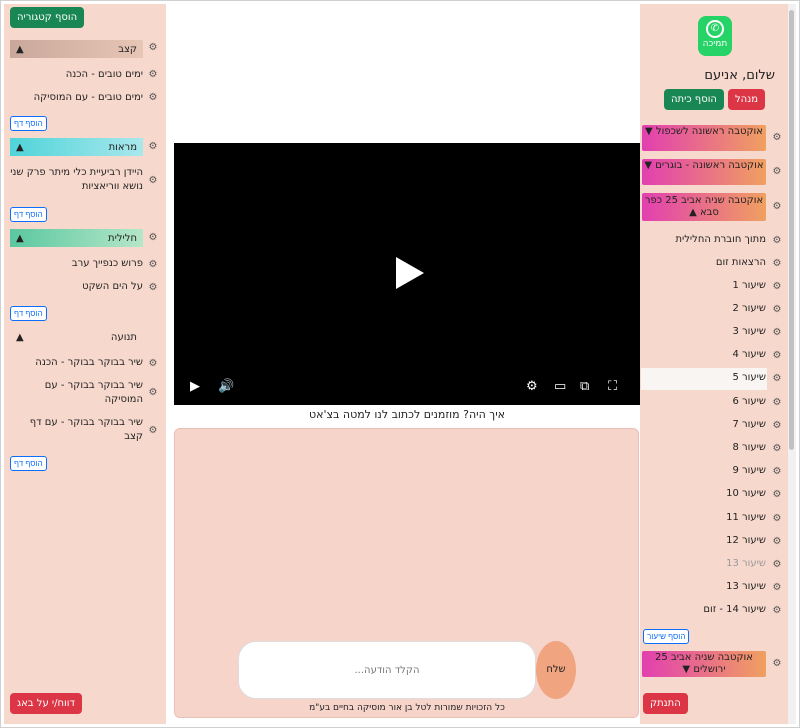 The image size is (800, 728). I want to click on page-item: שיר בבוקר בבוקר - עם דף קצב, so click(76, 430).